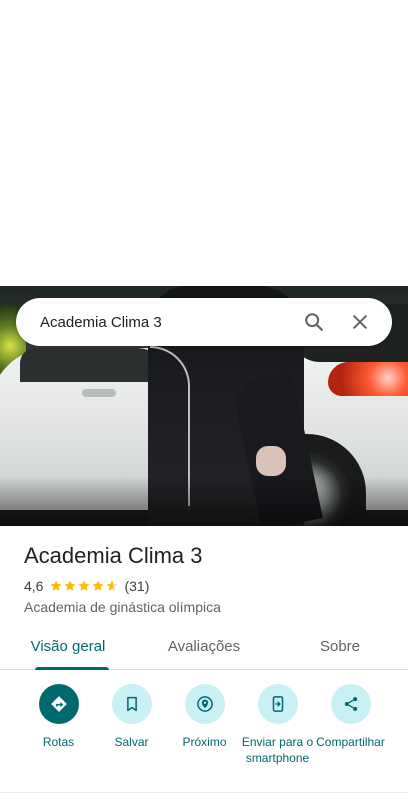 Image resolution: width=408 pixels, height=812 pixels. What do you see at coordinates (163, 322) in the screenshot?
I see `search-query: Academia Clima 3` at bounding box center [163, 322].